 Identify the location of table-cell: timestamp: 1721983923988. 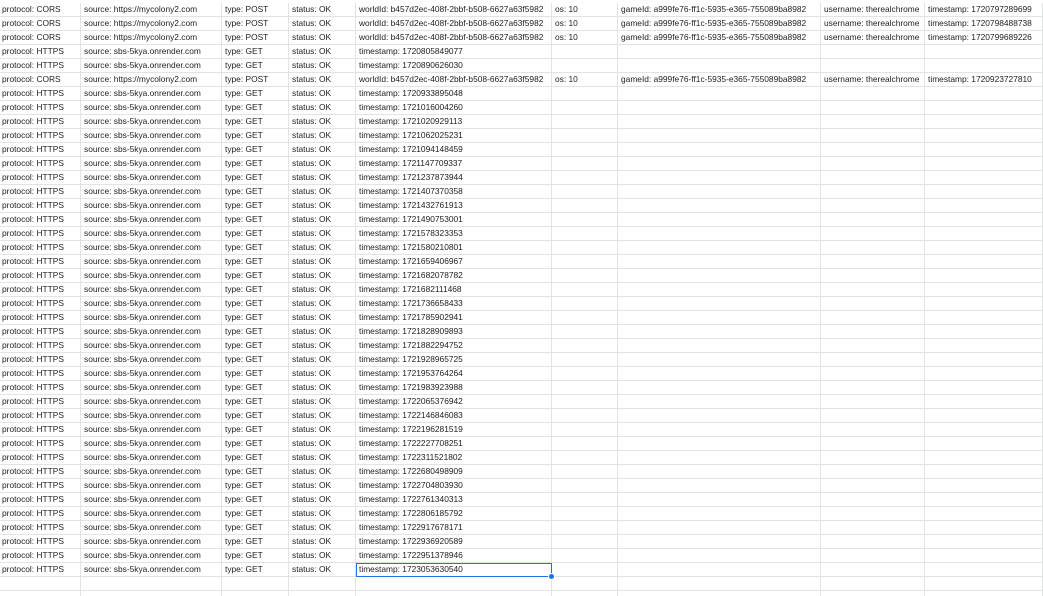
(454, 388).